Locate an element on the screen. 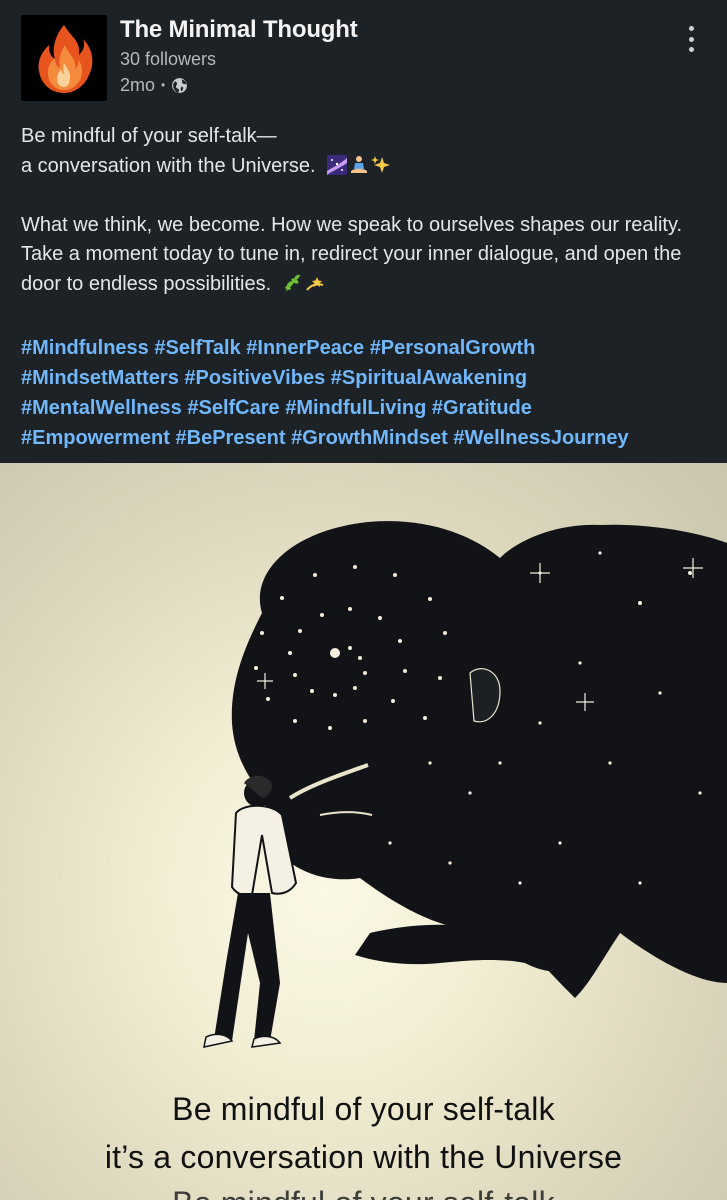 The height and width of the screenshot is (1200, 727). more-options-button is located at coordinates (691, 39).